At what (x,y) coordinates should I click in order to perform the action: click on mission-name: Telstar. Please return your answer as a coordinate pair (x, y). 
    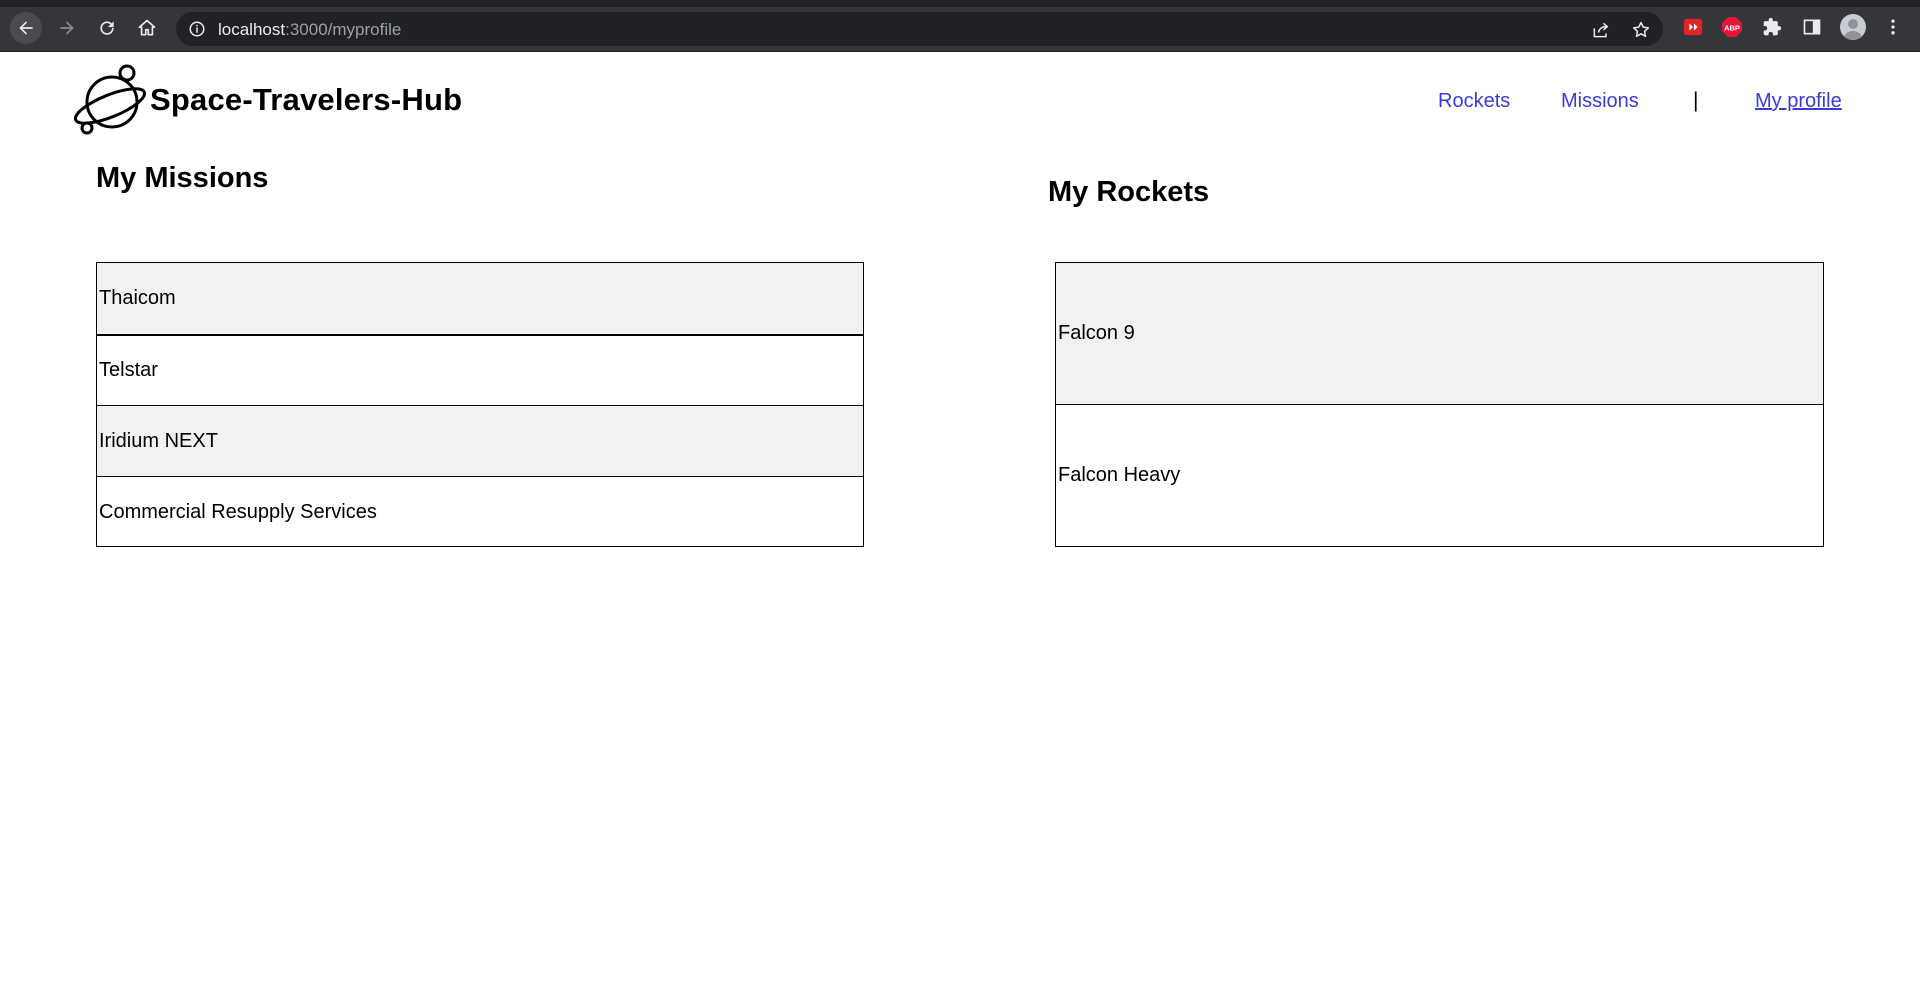
    Looking at the image, I should click on (128, 370).